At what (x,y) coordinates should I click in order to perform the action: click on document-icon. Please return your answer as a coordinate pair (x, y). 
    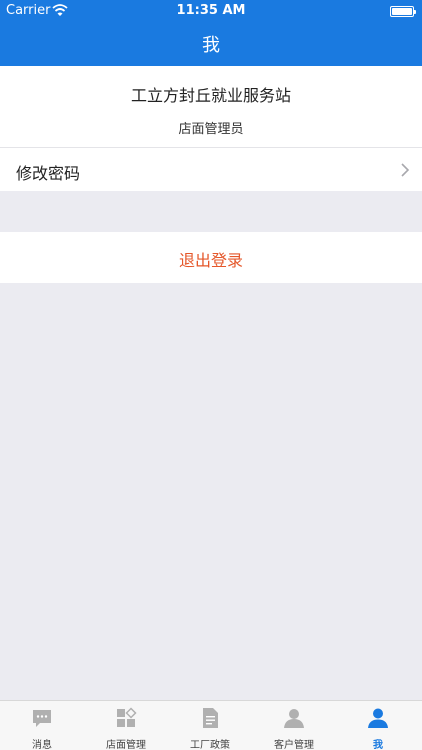
    Looking at the image, I should click on (210, 718).